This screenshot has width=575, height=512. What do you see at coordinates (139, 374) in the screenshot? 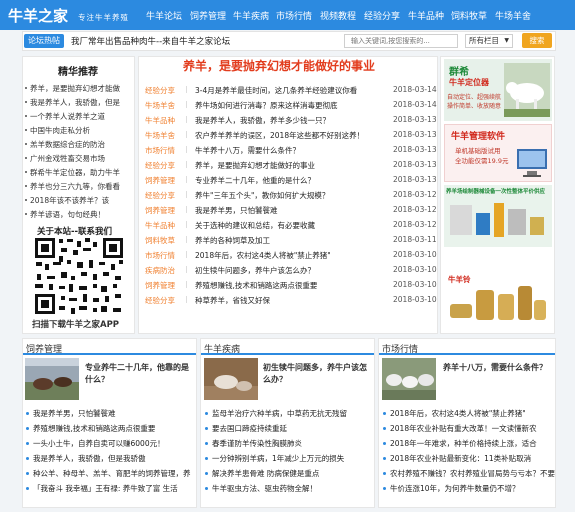
I see `feed-feature-title: 专业养牛二十几年，他靠的是什么？` at bounding box center [139, 374].